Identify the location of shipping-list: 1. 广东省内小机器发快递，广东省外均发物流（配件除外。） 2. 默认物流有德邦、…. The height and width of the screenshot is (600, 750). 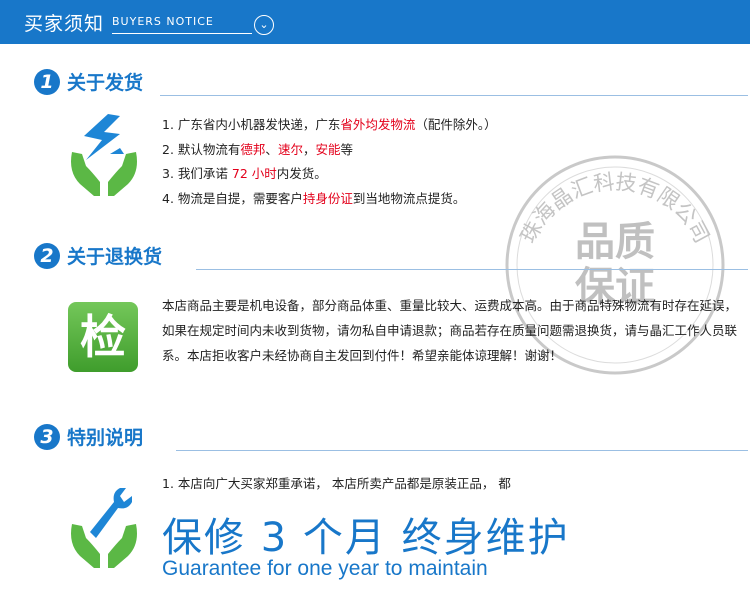
(329, 162).